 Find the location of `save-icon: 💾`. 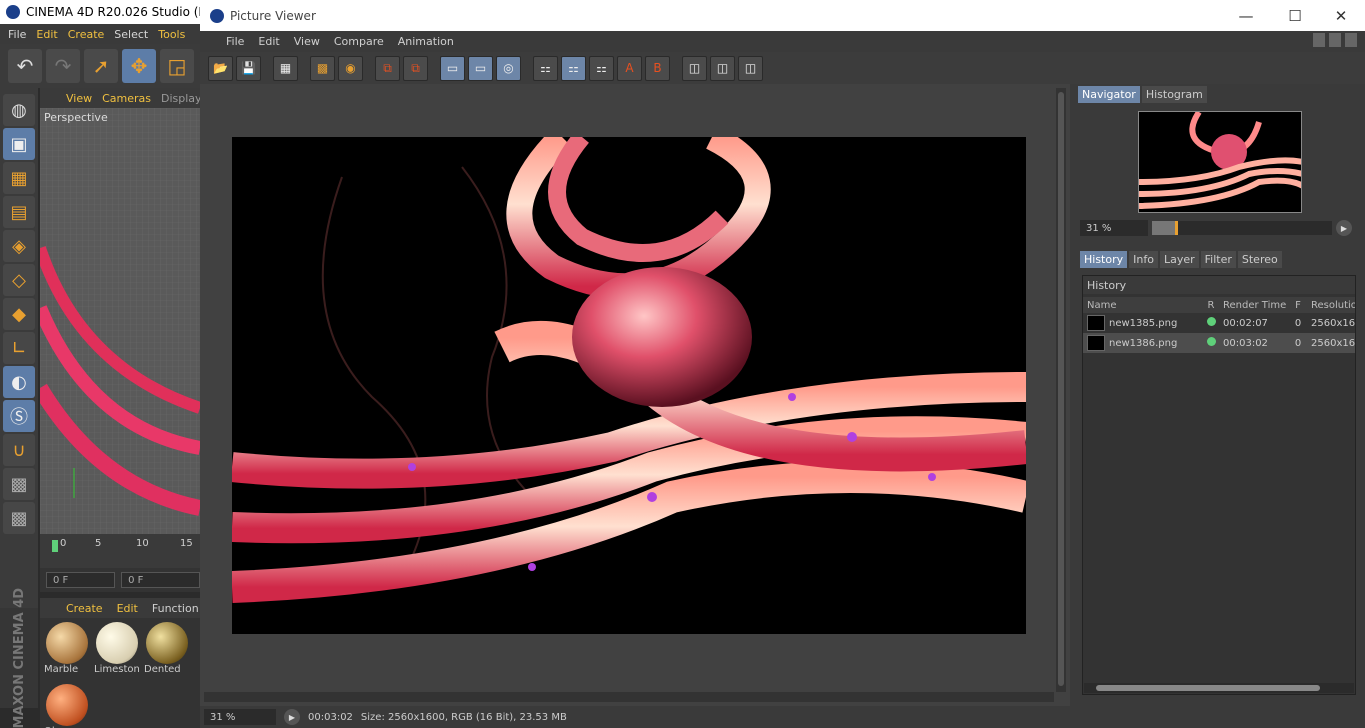

save-icon: 💾 is located at coordinates (248, 68).